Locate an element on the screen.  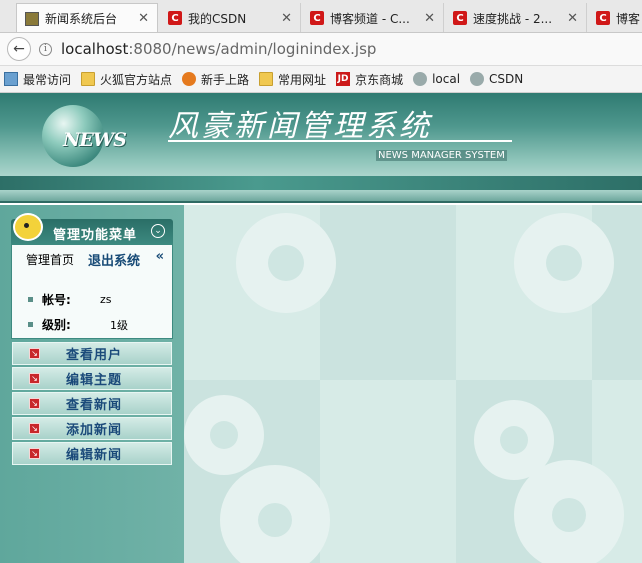
banner-stripe is located at coordinates (321, 183).